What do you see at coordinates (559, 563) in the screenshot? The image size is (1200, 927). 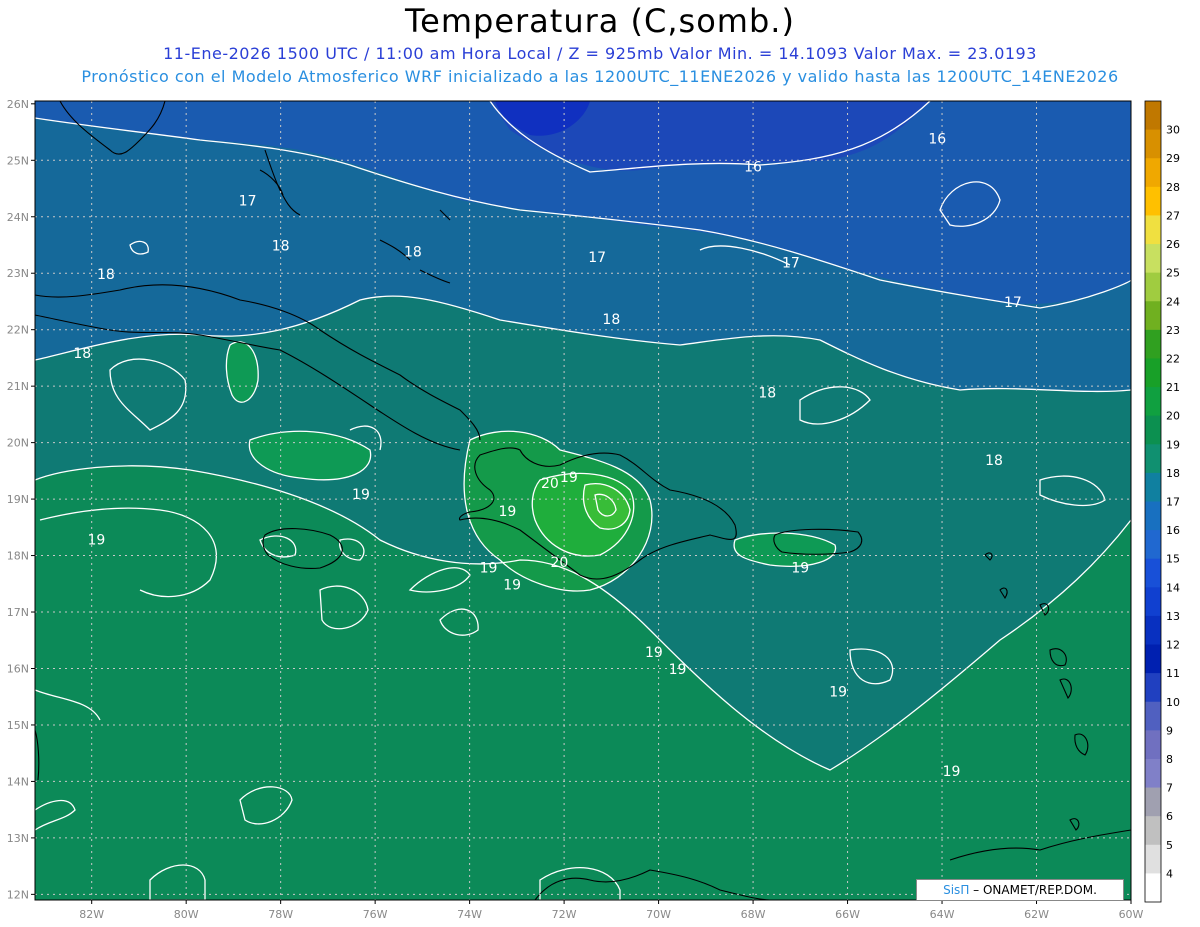 I see `contour-label: 20` at bounding box center [559, 563].